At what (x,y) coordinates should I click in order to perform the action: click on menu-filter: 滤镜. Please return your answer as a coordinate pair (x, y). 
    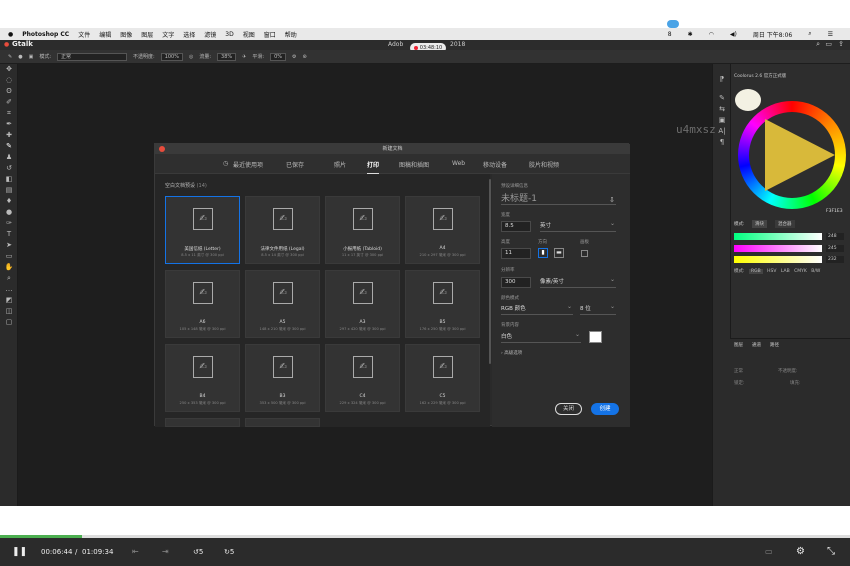
    Looking at the image, I should click on (210, 34).